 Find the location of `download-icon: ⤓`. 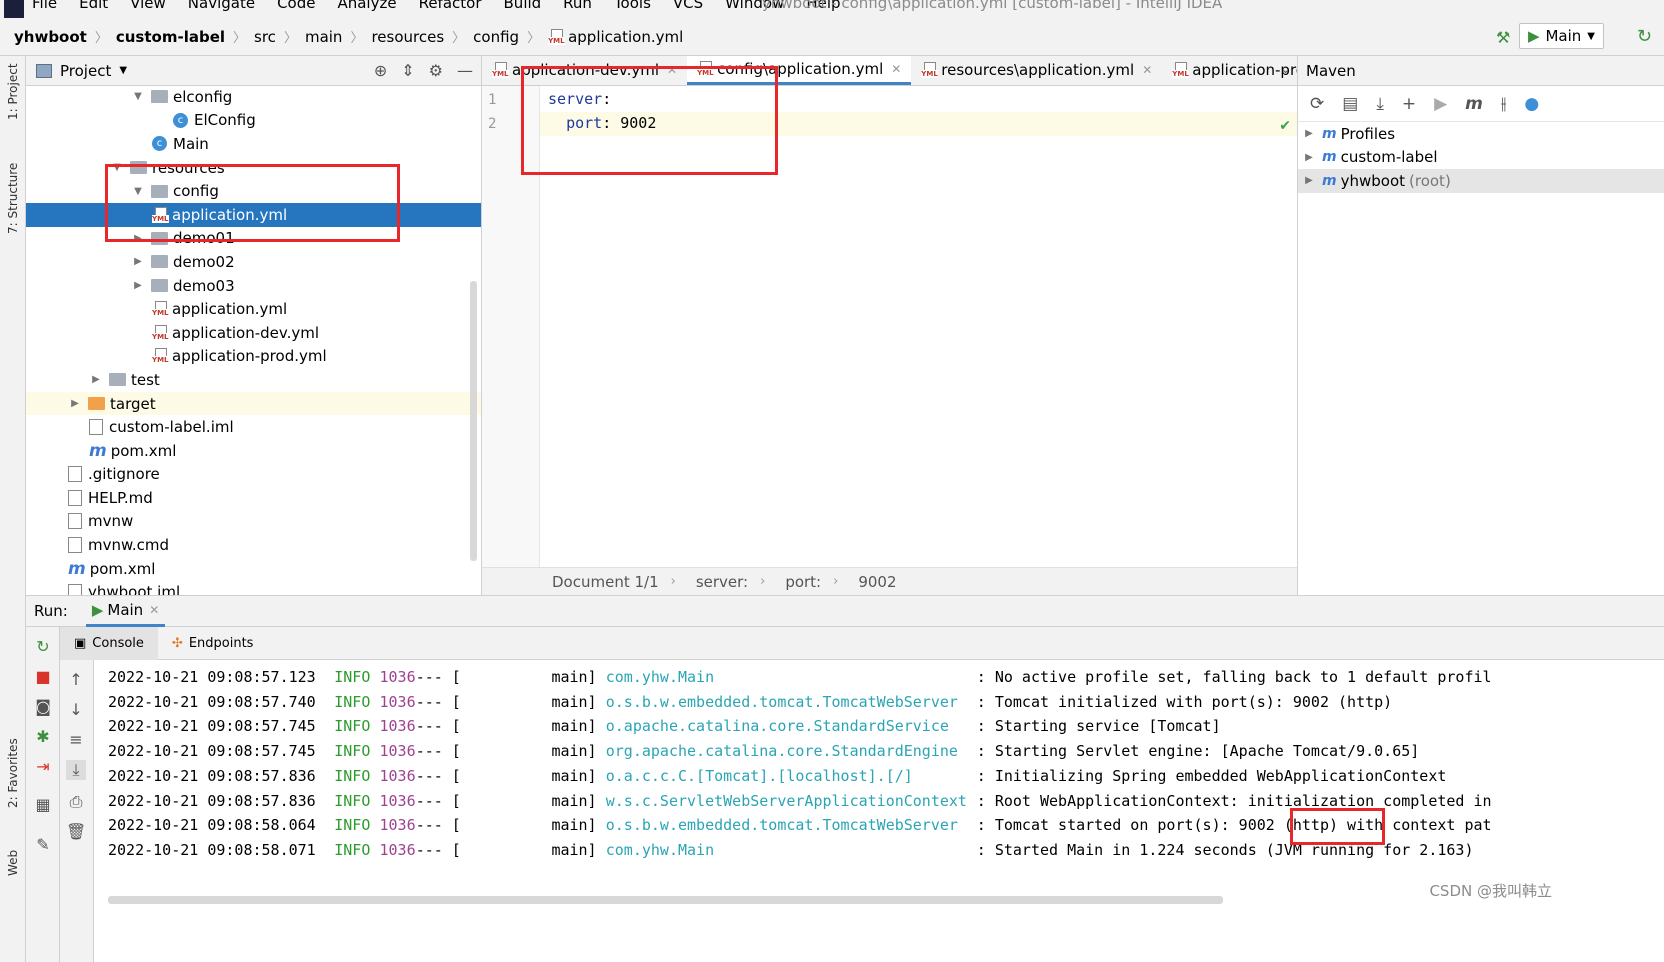

download-icon: ⤓ is located at coordinates (1380, 104).